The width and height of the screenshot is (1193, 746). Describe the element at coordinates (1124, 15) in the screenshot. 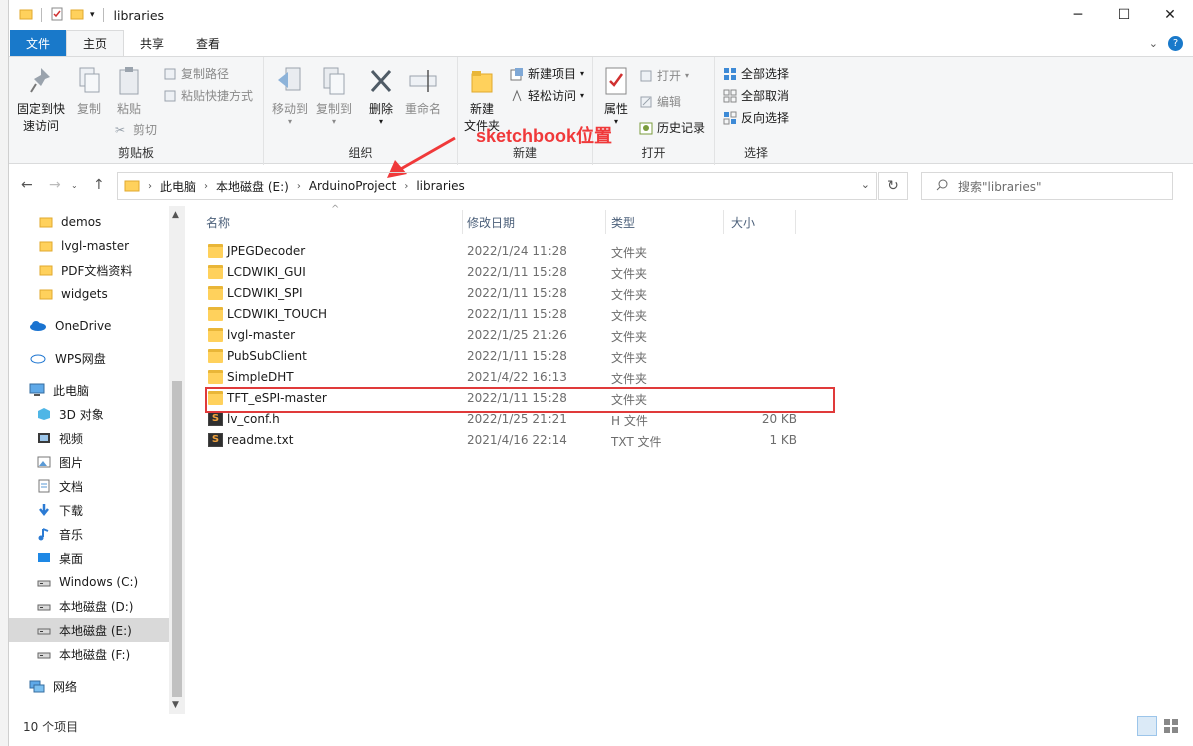

I see `maximize-button: ☐` at that location.